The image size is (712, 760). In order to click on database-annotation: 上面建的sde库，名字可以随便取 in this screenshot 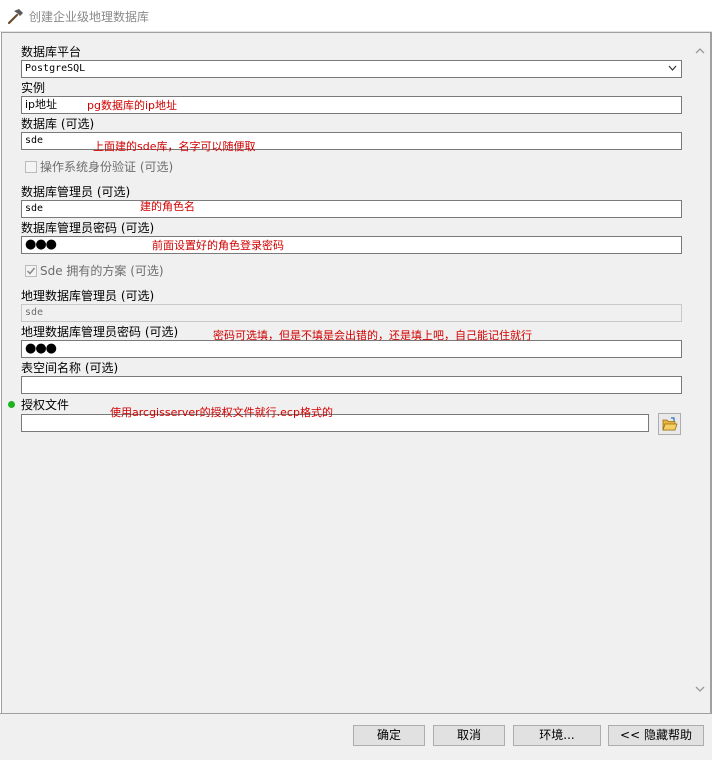, I will do `click(174, 146)`.